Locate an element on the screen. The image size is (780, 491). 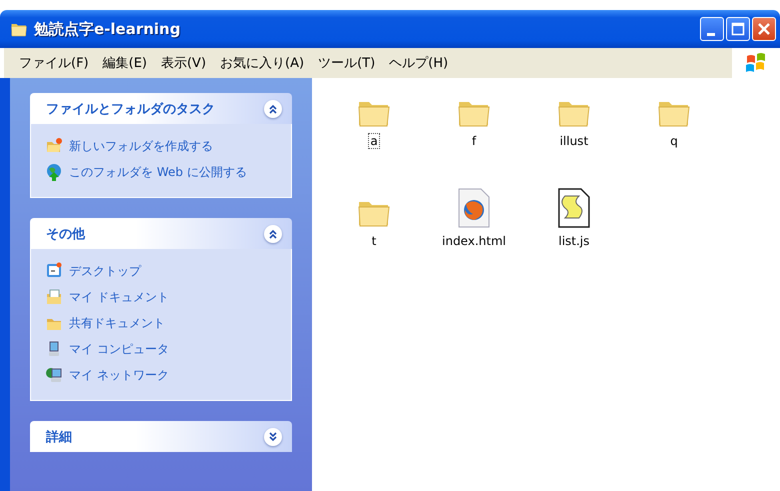
file-name: f is located at coordinates (474, 141).